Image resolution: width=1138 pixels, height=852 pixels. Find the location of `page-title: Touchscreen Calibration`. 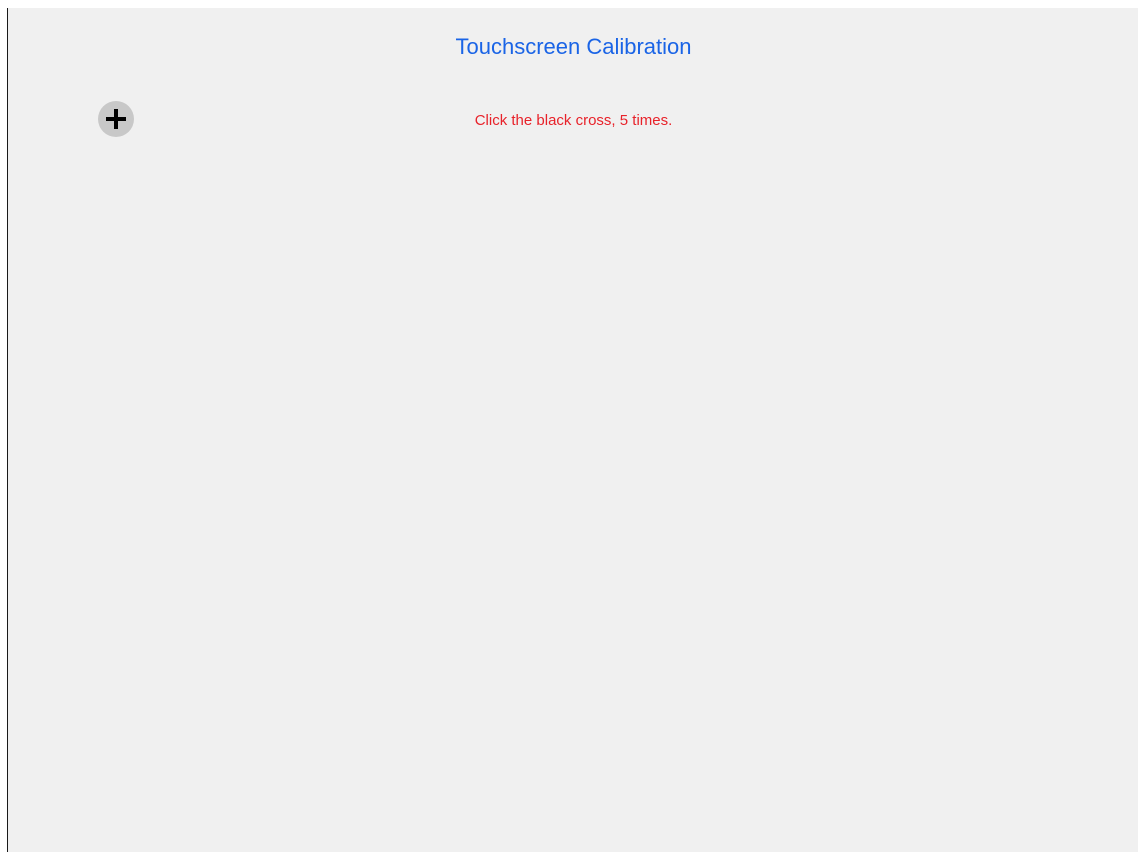

page-title: Touchscreen Calibration is located at coordinates (573, 46).